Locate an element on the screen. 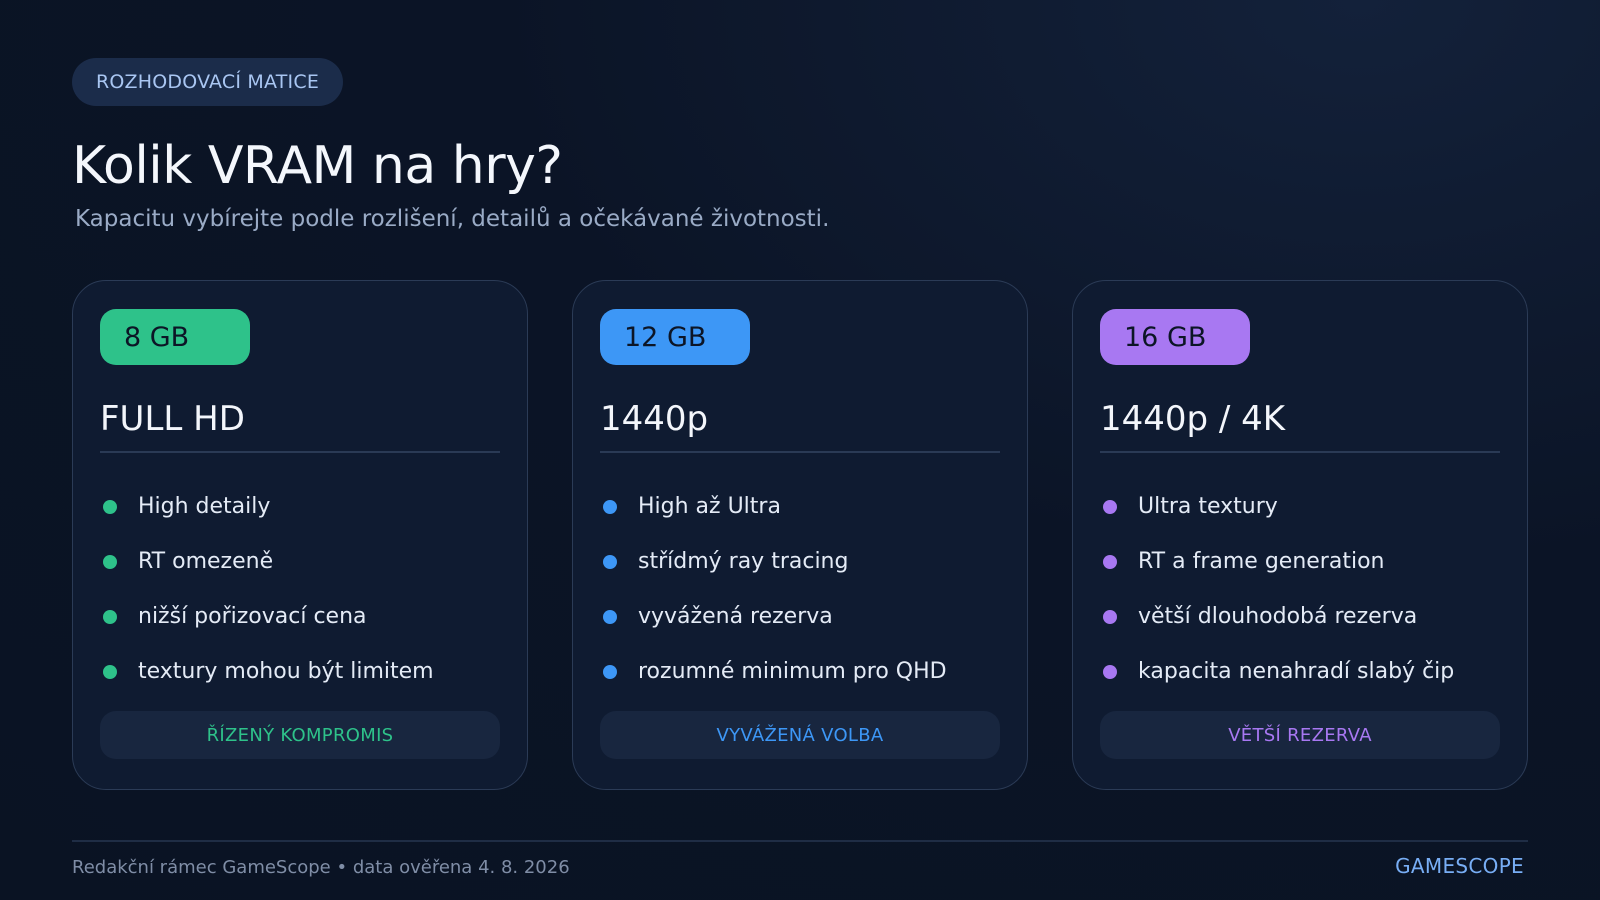 This screenshot has width=1600, height=900. list-item: High až Ultra is located at coordinates (773, 506).